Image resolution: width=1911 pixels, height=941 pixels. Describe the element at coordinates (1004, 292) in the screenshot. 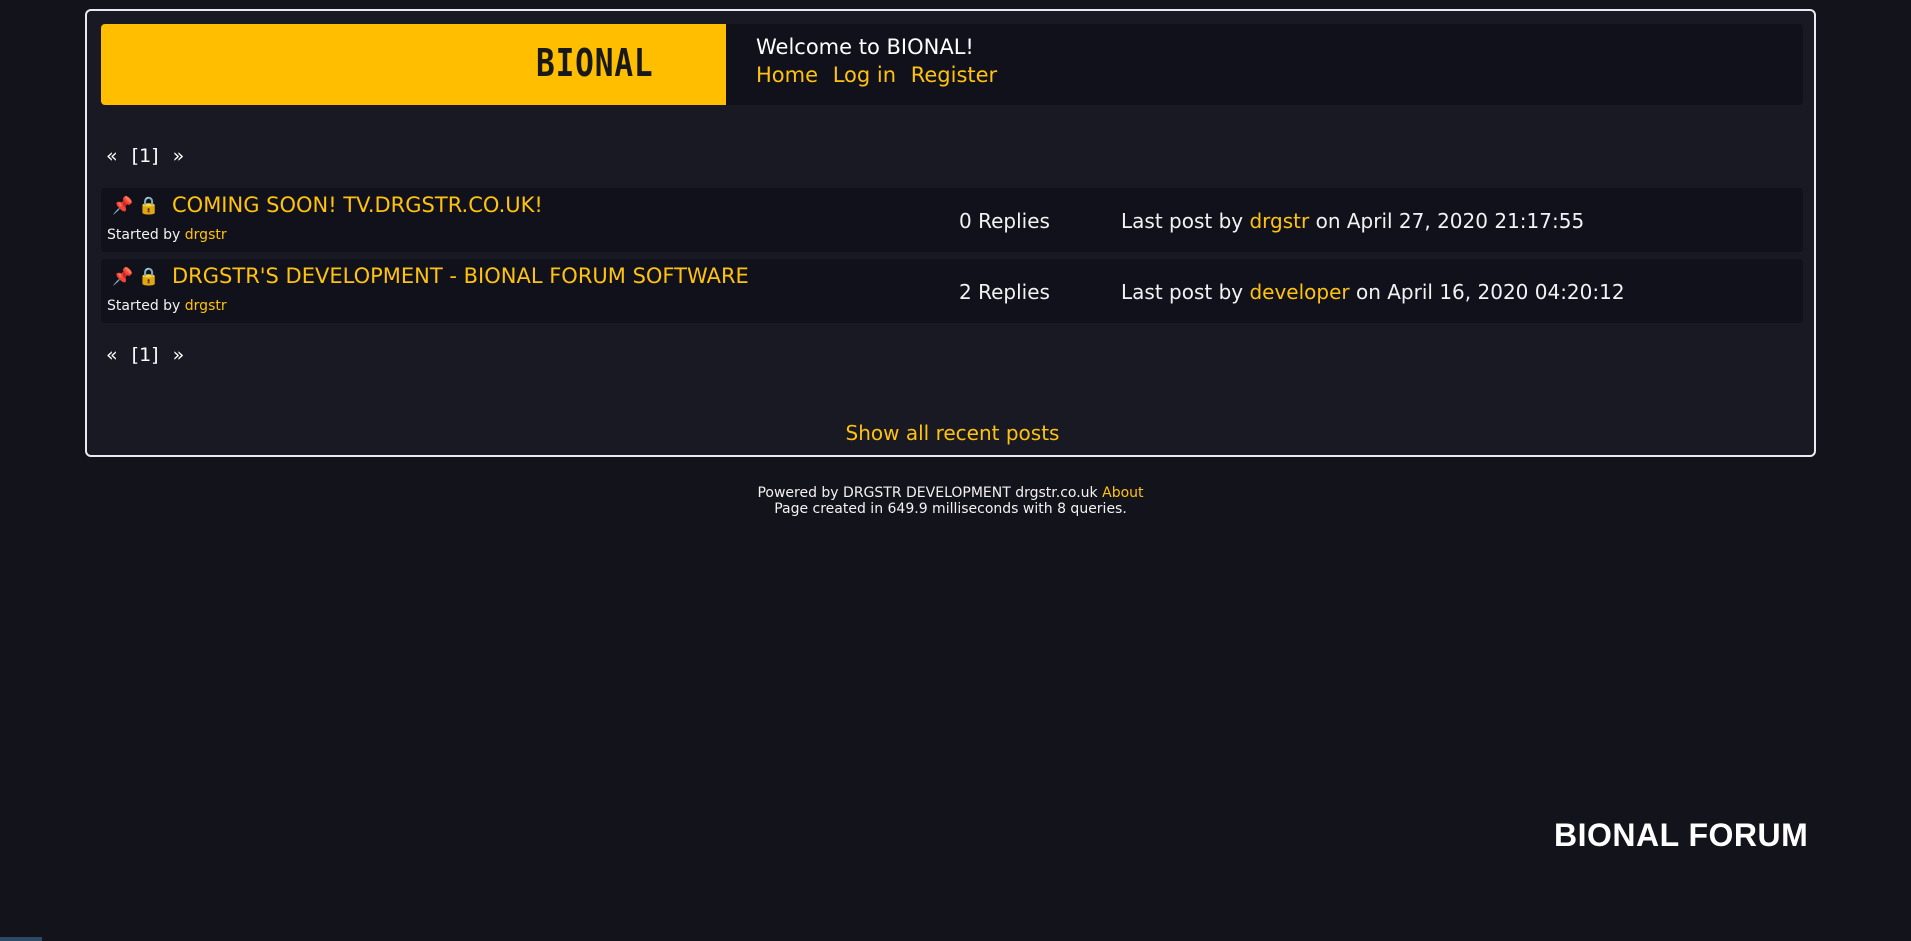

I see `reply-count: 2 Replies` at that location.